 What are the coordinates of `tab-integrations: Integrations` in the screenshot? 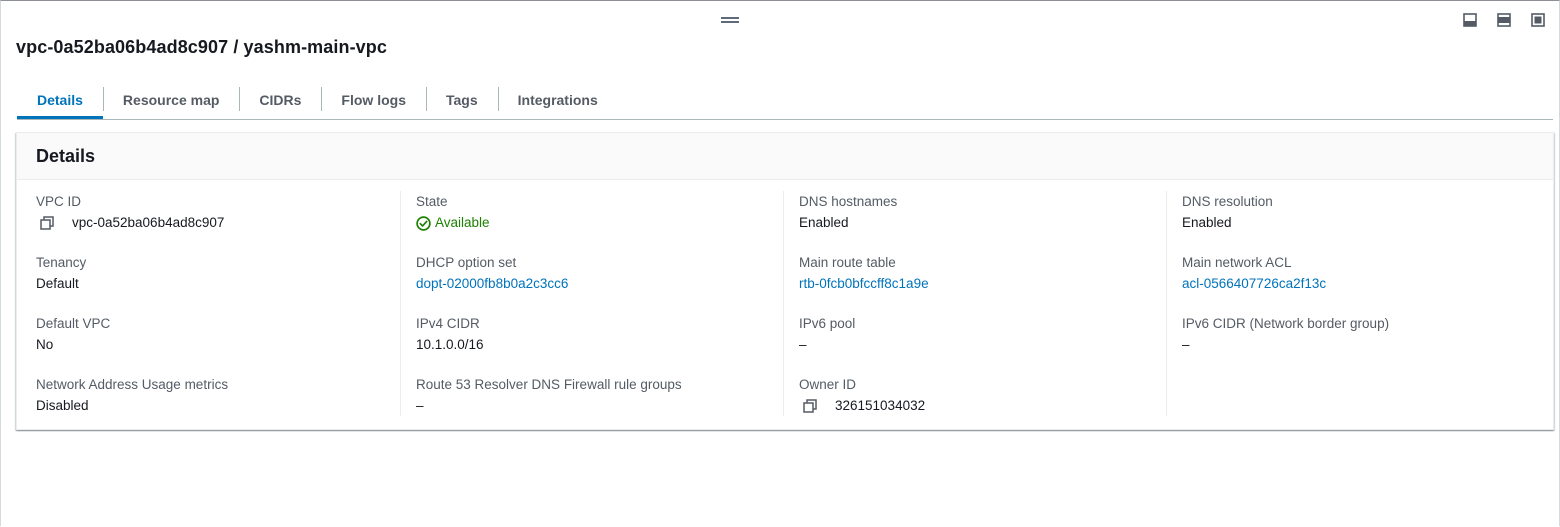 It's located at (557, 99).